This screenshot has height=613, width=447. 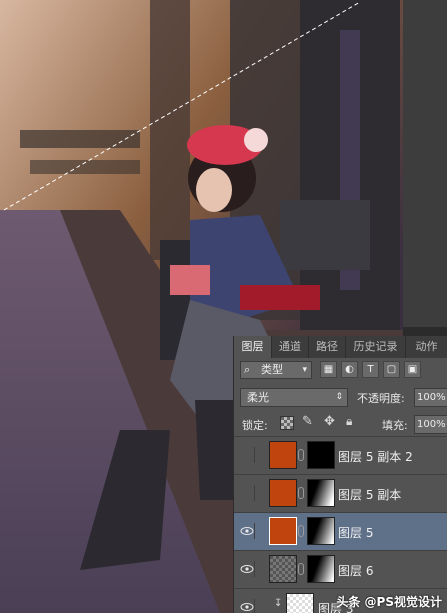 What do you see at coordinates (328, 369) in the screenshot?
I see `filter-pixel-icon: ▦` at bounding box center [328, 369].